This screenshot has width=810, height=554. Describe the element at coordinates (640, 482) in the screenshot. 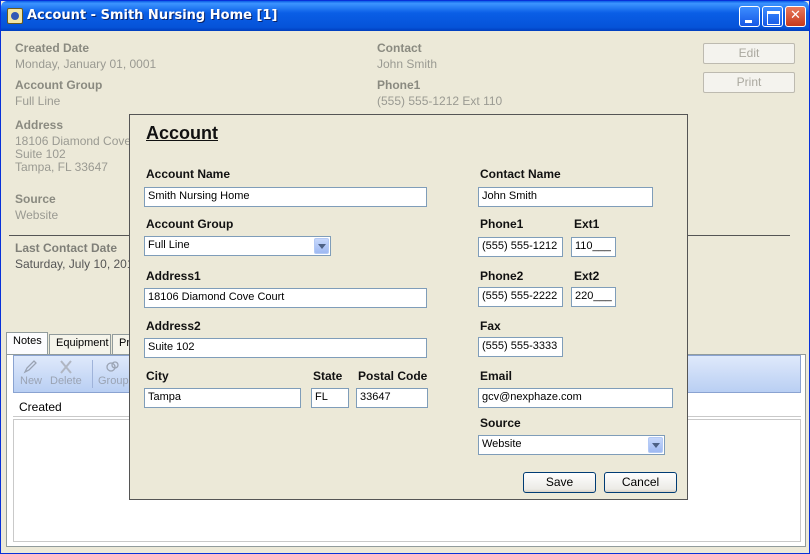

I see `cancel-button: Cancel` at that location.